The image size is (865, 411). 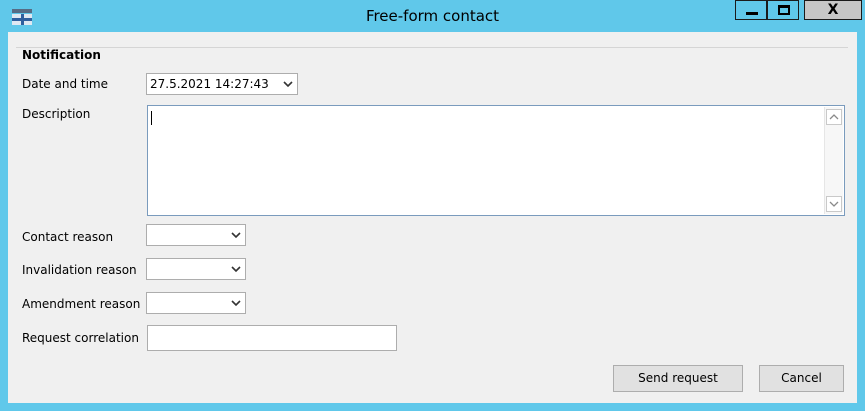 I want to click on cancel-button: Cancel, so click(x=801, y=378).